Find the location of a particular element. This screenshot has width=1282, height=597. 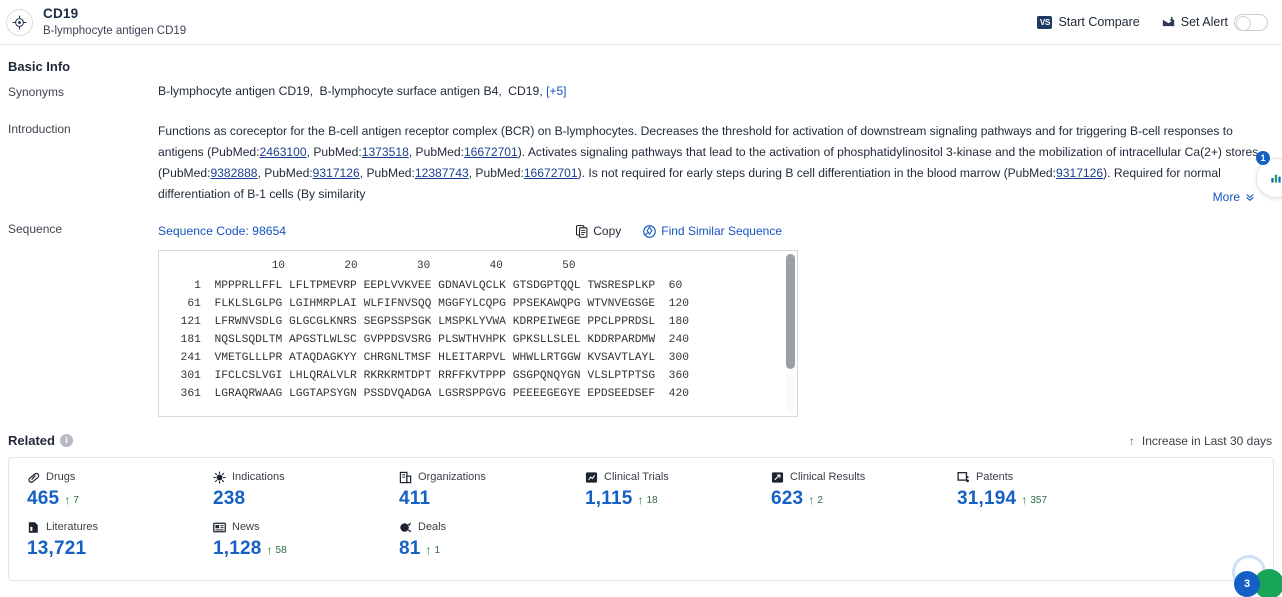

news-icon is located at coordinates (219, 527).